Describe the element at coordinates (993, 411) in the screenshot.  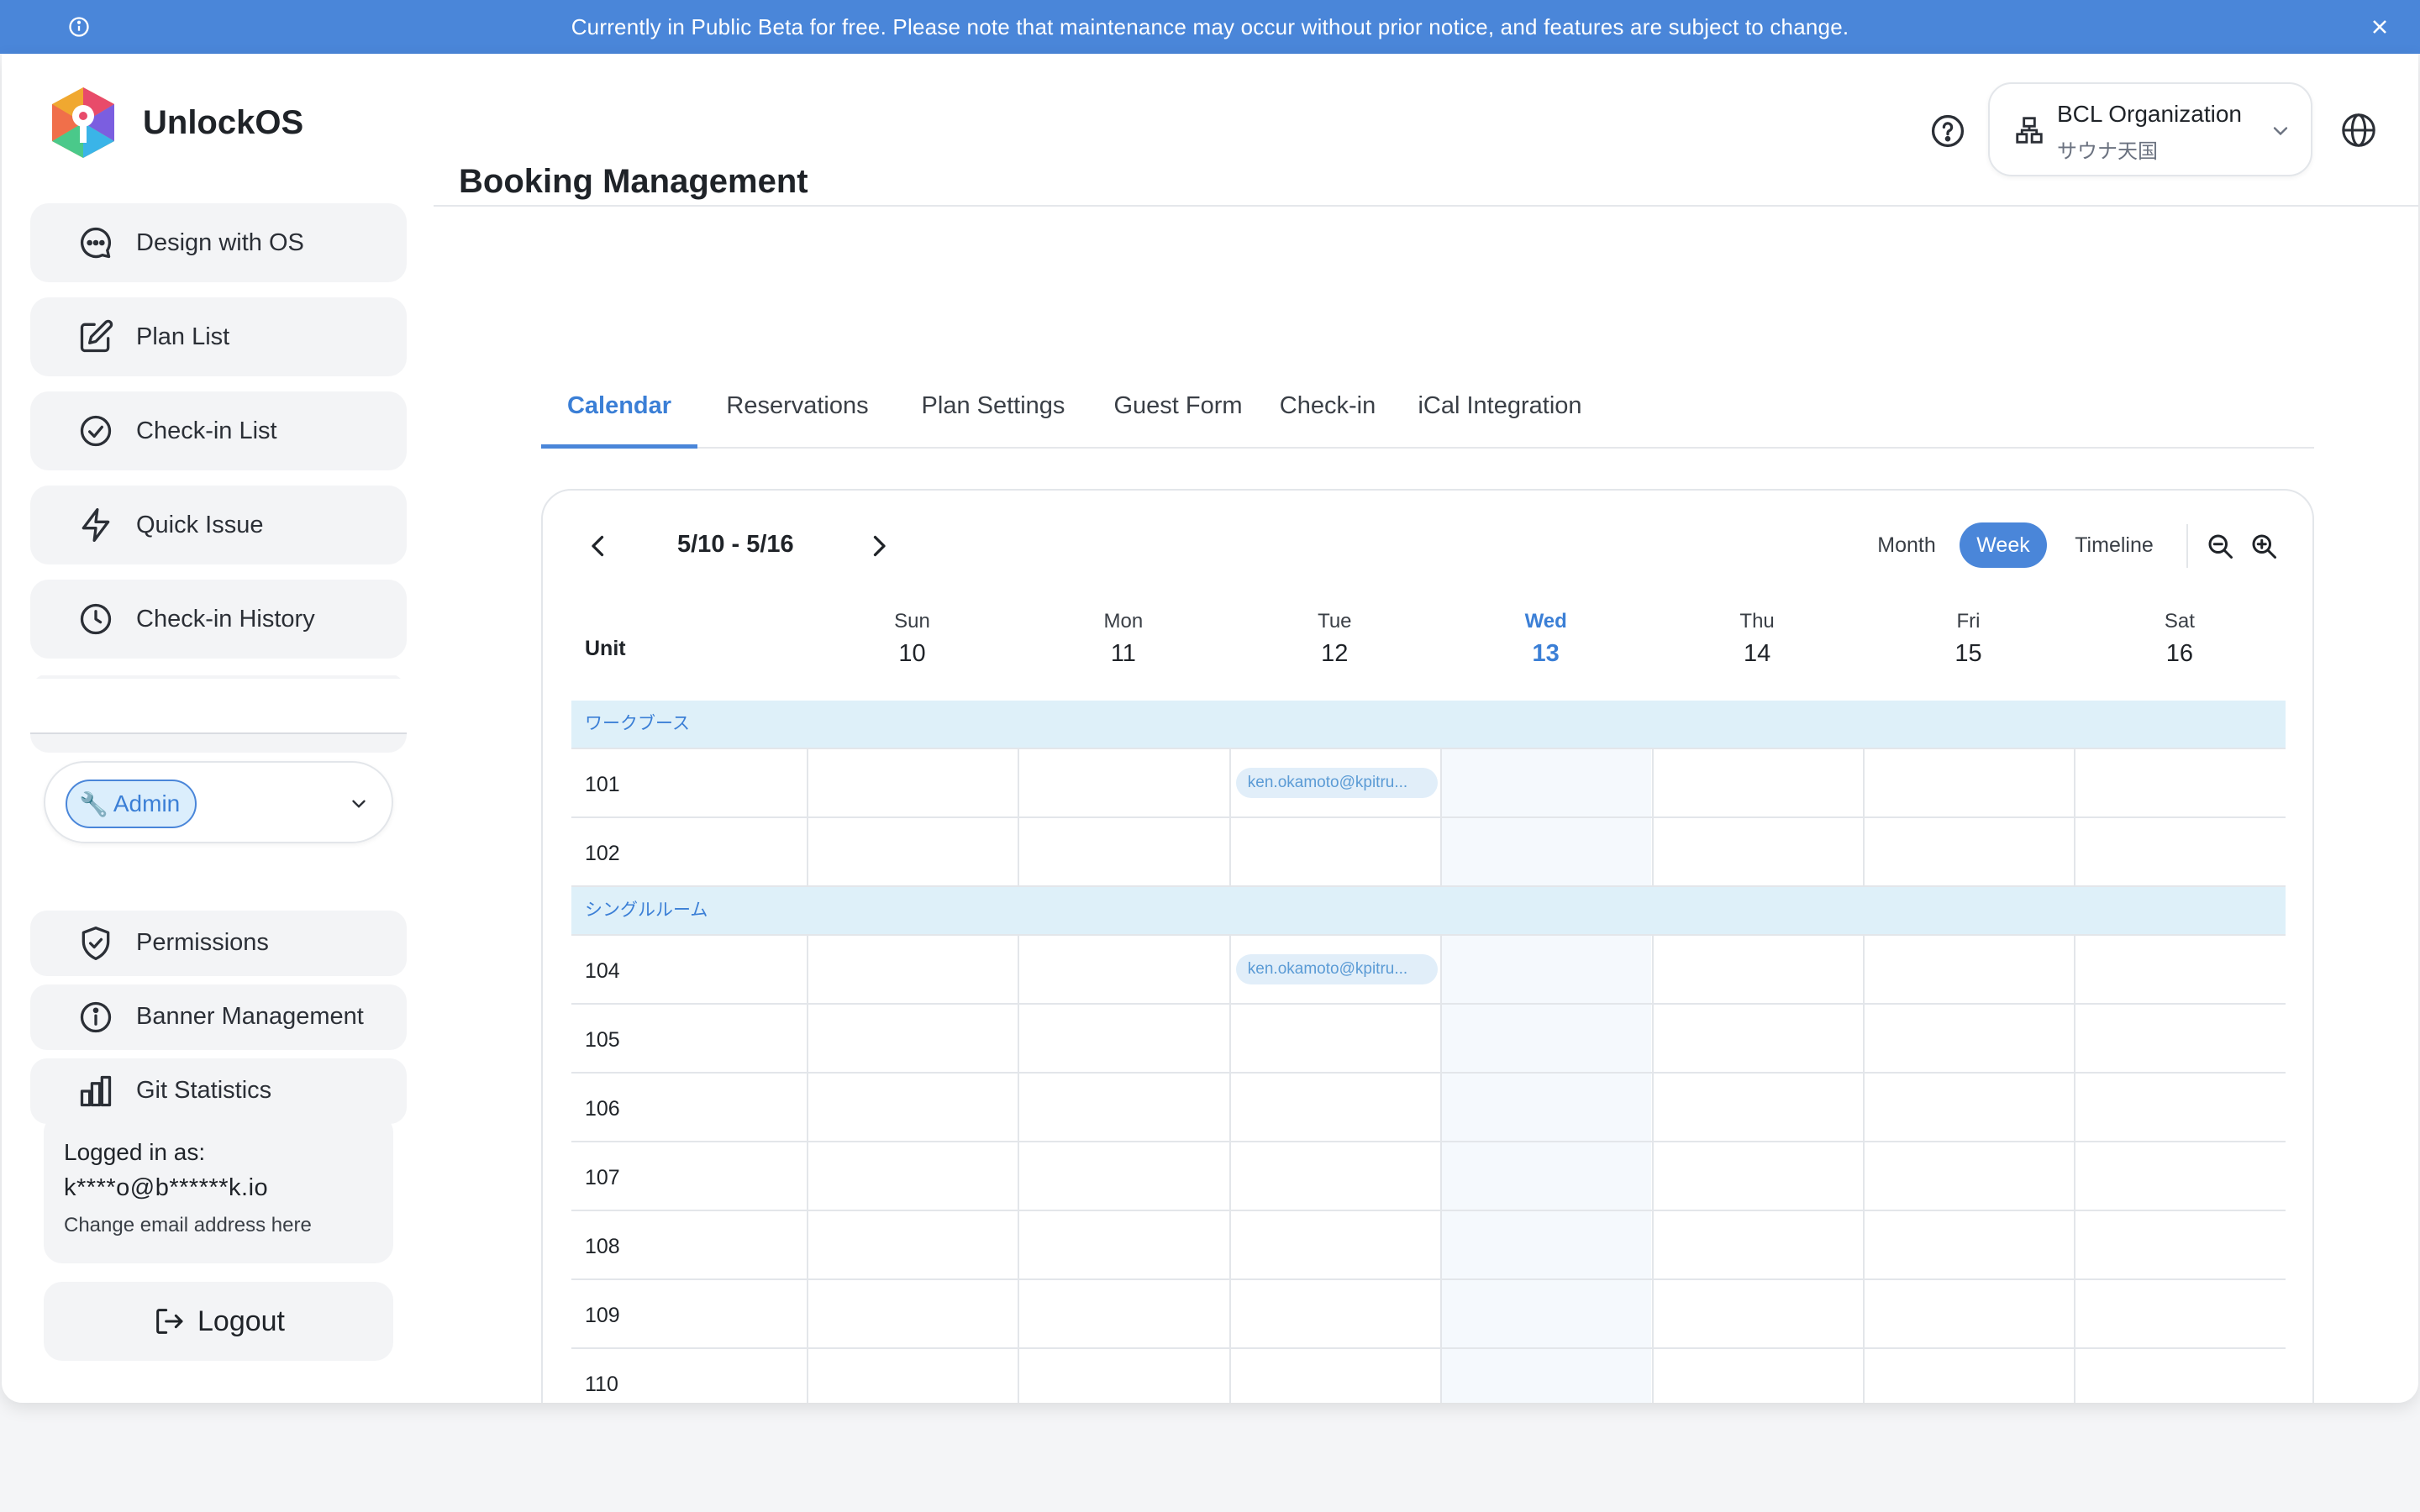
I see `tab-plan-settings: Plan Settings` at that location.